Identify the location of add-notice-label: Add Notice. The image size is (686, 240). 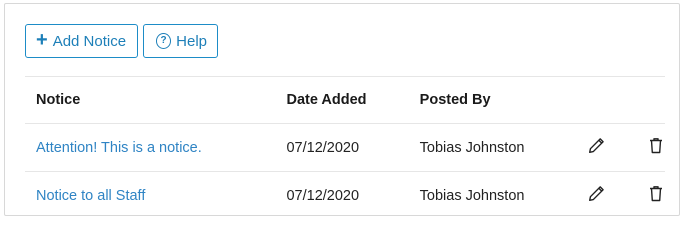
(89, 41).